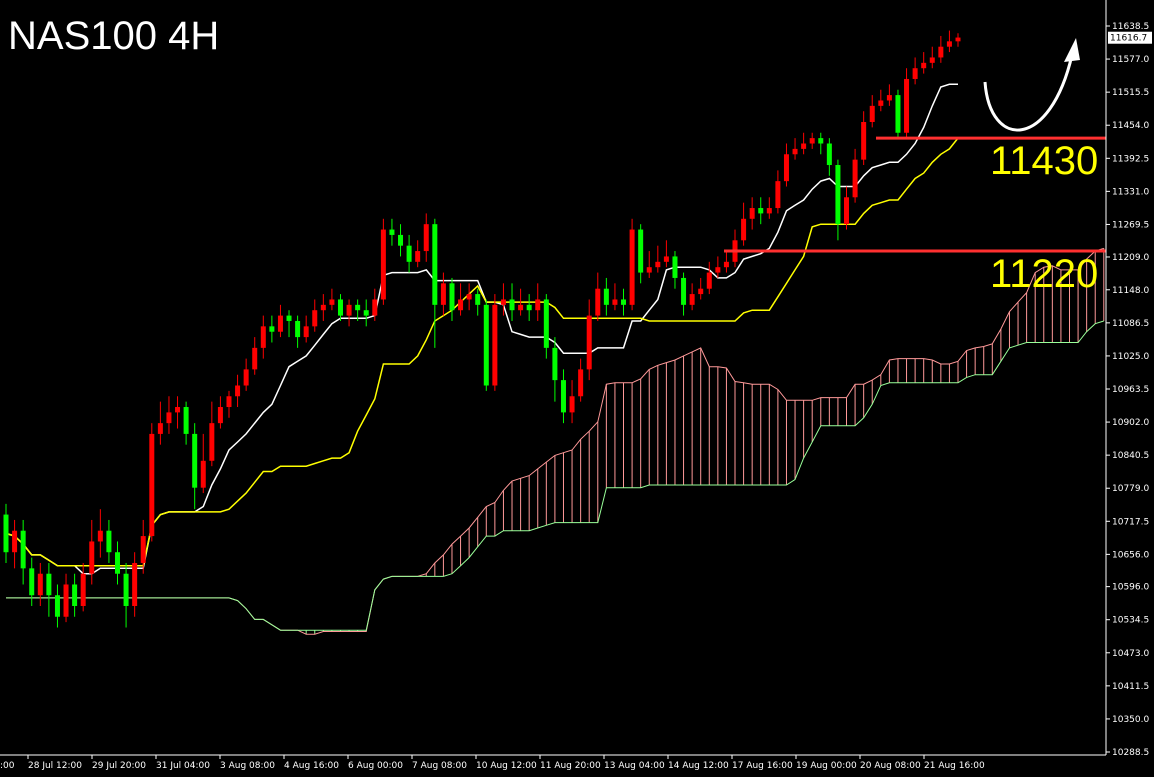 Image resolution: width=1154 pixels, height=777 pixels. Describe the element at coordinates (114, 36) in the screenshot. I see `chart-title: NAS100 4H` at that location.